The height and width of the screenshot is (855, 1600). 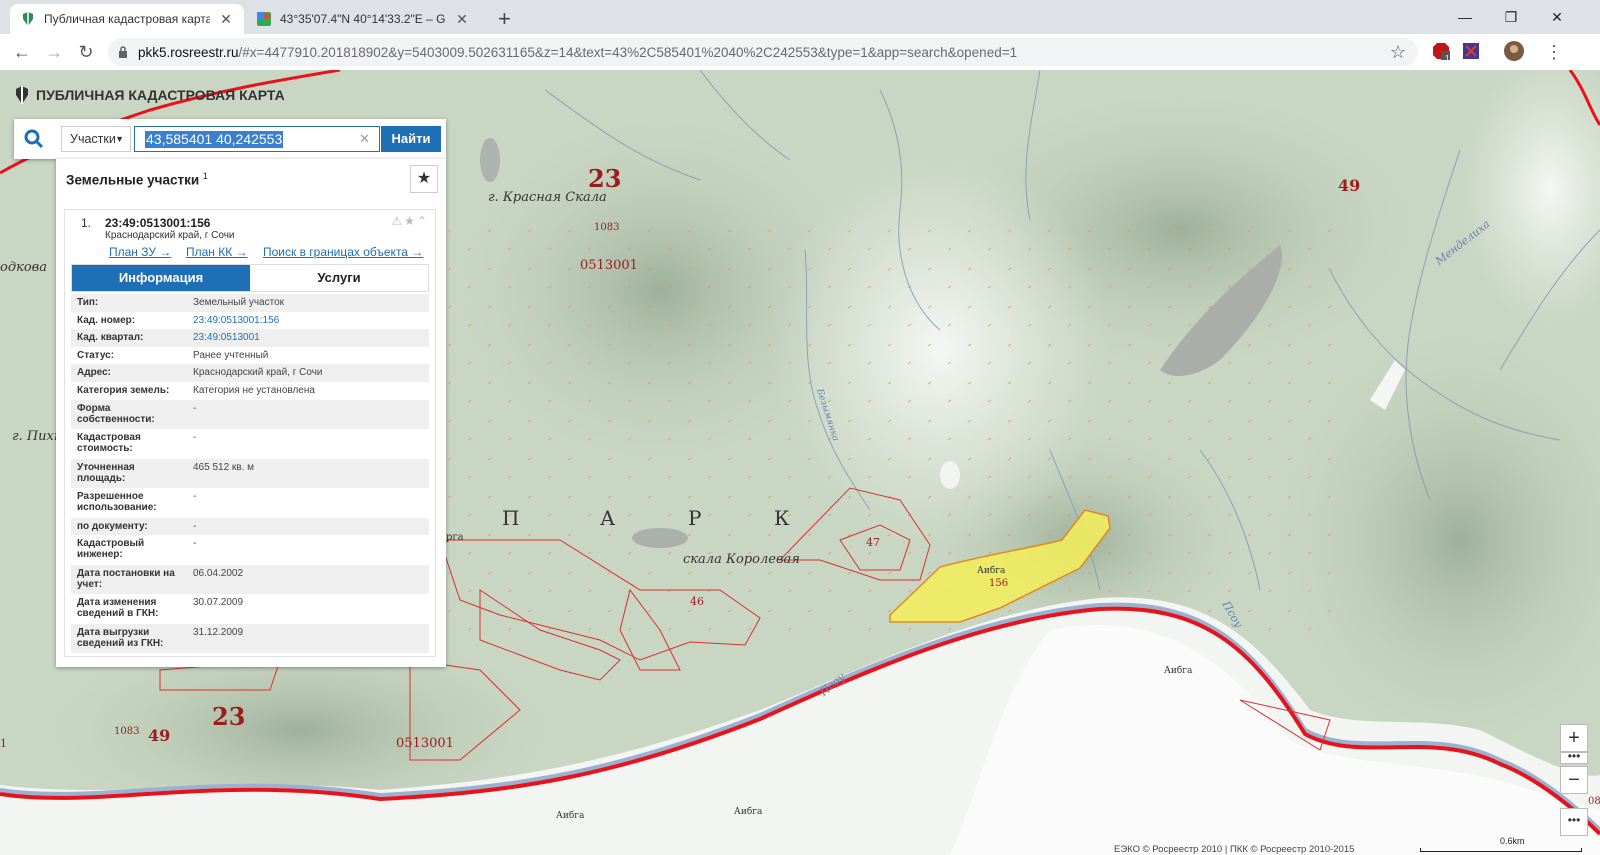 I want to click on favorite-button: ★, so click(x=424, y=179).